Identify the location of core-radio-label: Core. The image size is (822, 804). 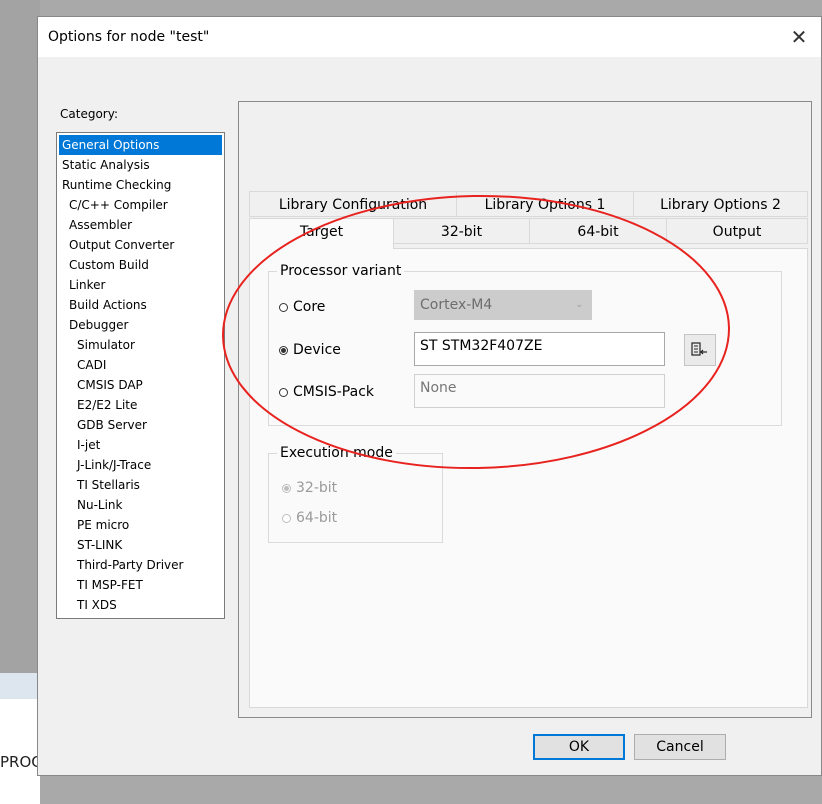
(309, 307).